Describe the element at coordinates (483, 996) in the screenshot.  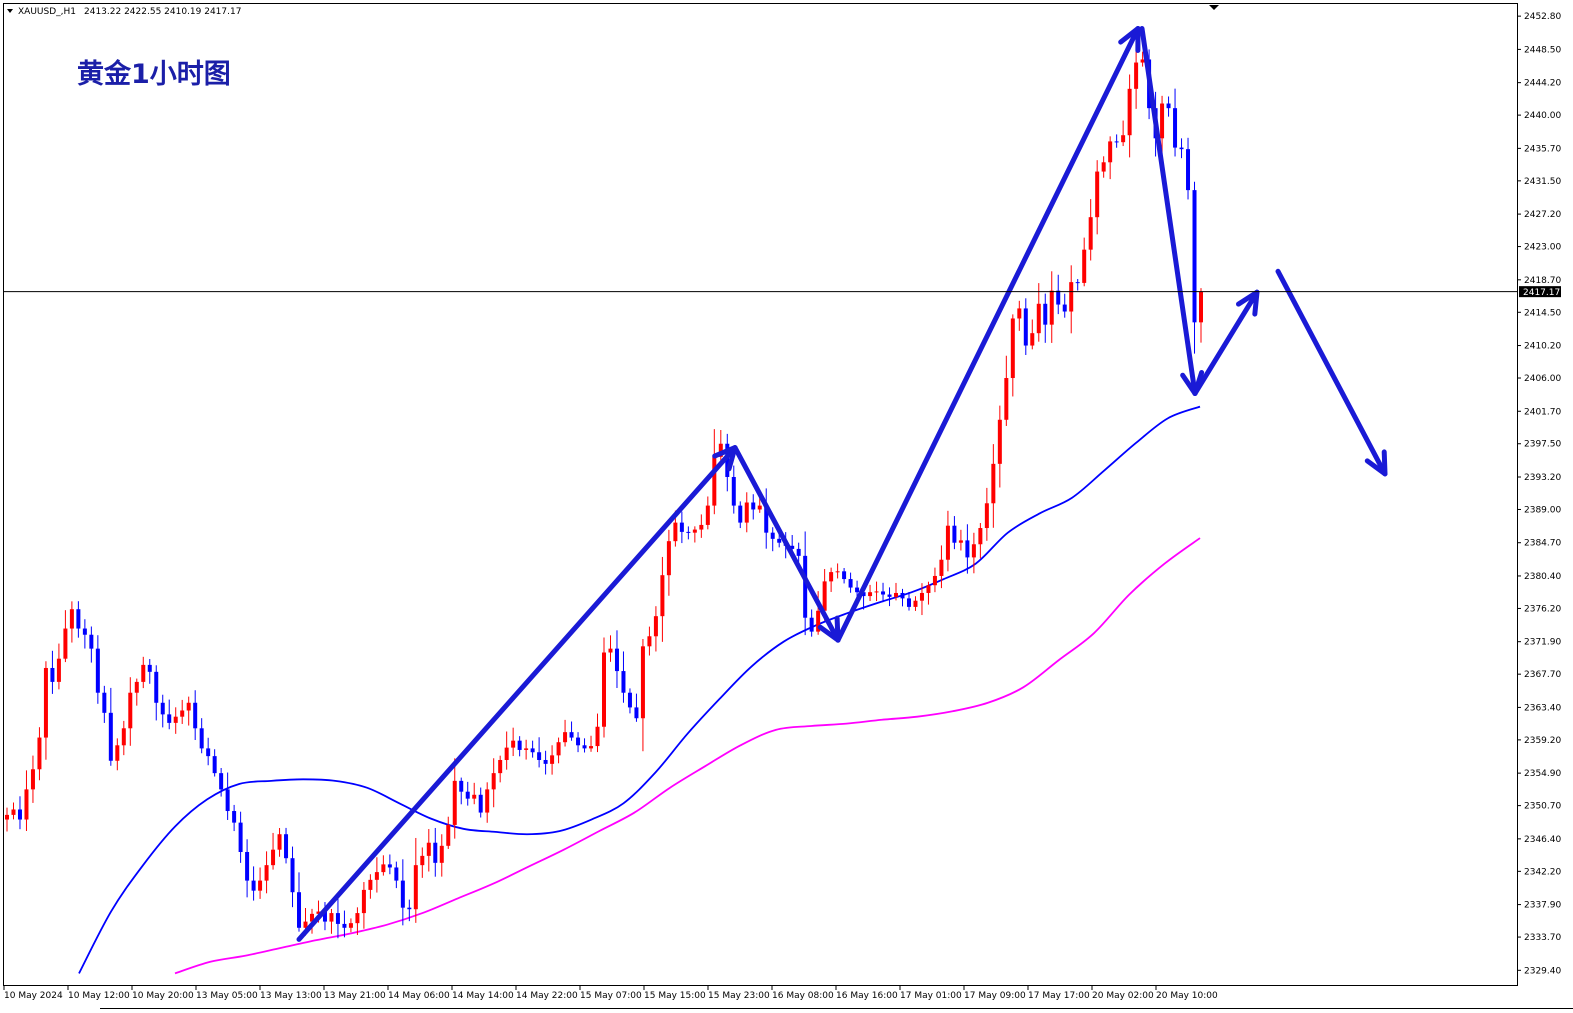
I see `time-tick-label: 14 May 14:00` at that location.